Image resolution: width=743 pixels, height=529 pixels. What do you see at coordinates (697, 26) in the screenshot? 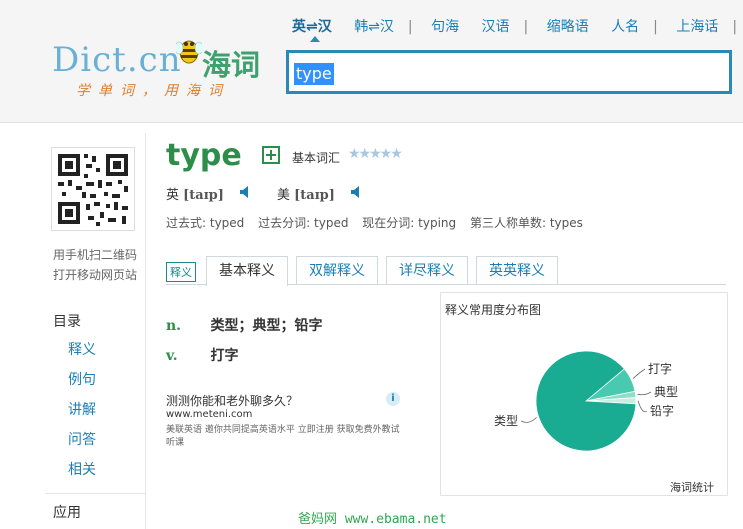
I see `nav-shanghainese: 上海话` at bounding box center [697, 26].